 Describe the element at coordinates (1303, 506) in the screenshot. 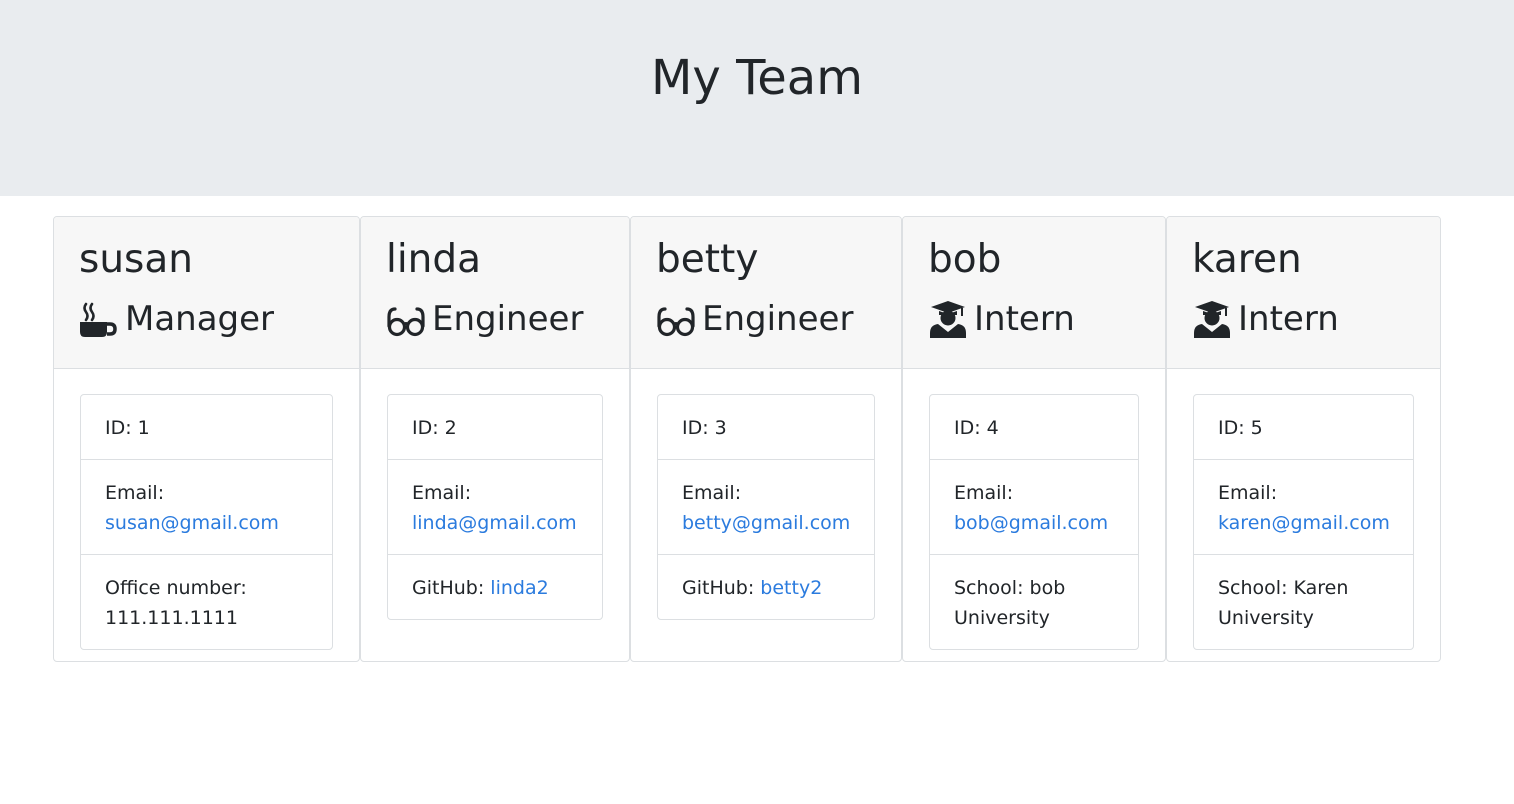

I see `employee-email: Email: karen@gmail.com` at that location.